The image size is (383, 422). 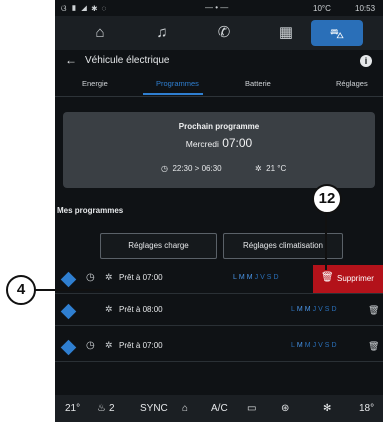 I want to click on ac-button: A/C, so click(x=219, y=408).